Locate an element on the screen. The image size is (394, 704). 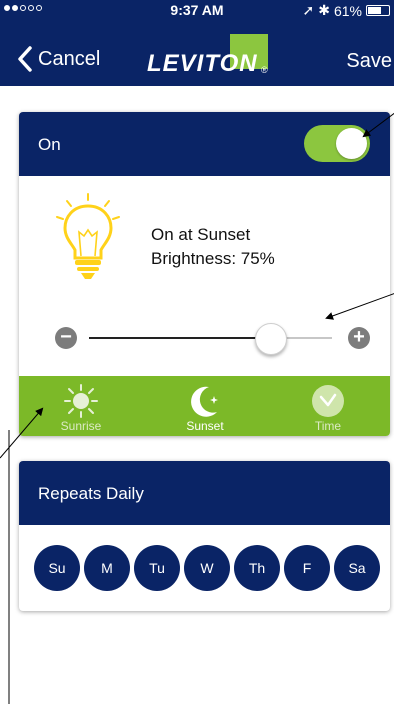
trigger-mode-bar: Sunrise Sunset Time is located at coordinates (204, 406).